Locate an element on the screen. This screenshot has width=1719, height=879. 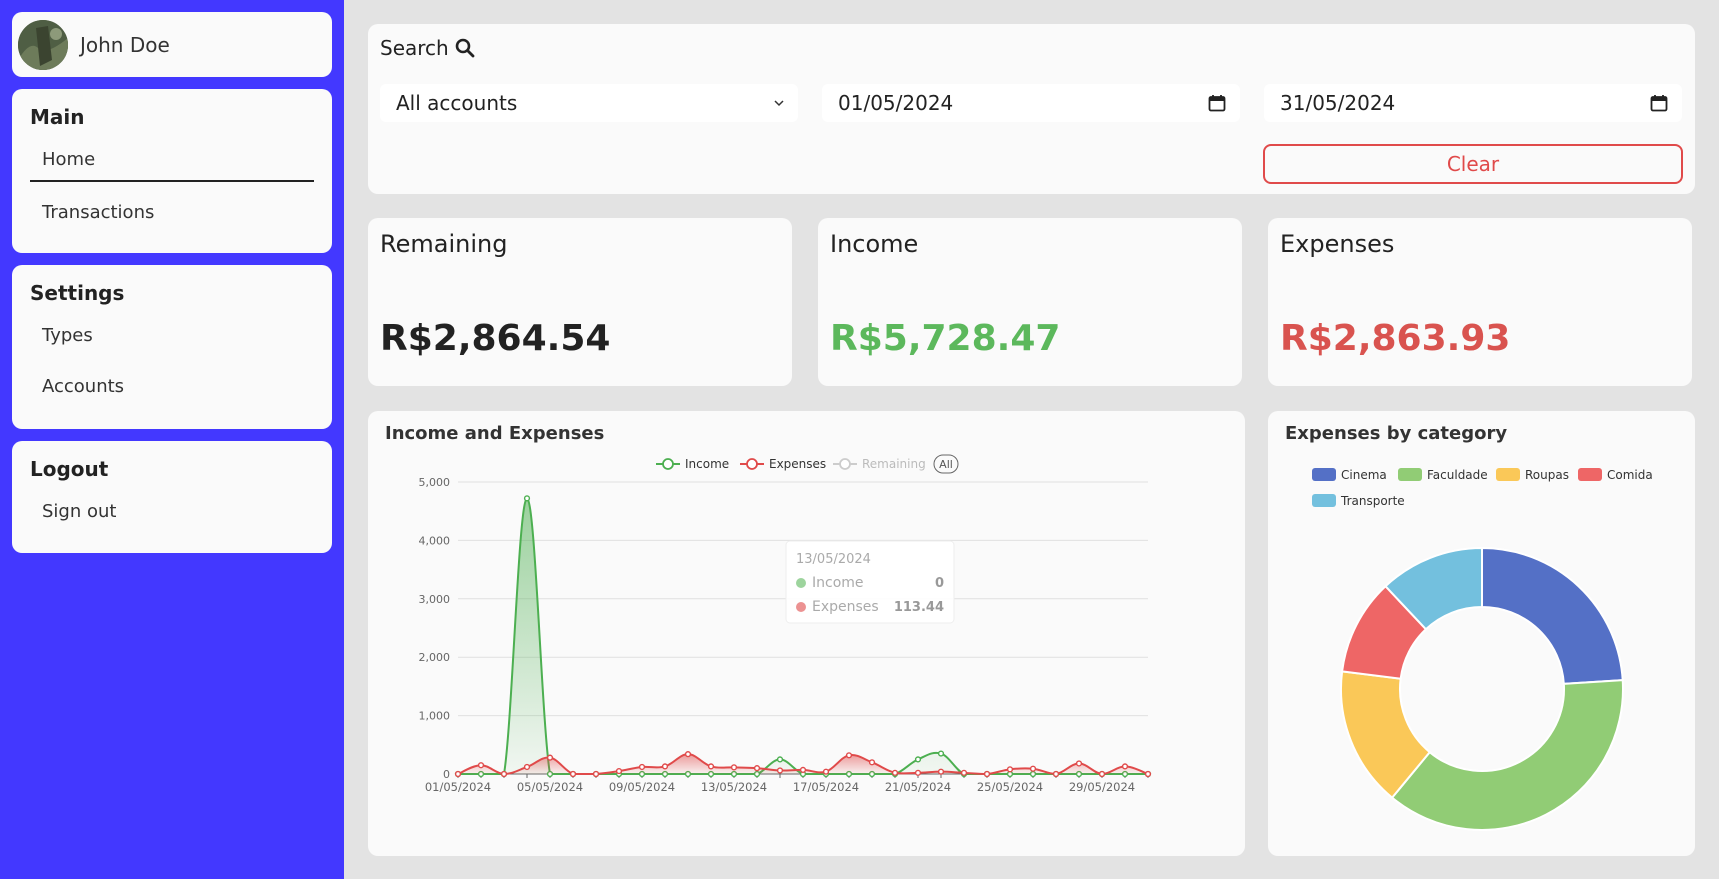
search-heading: Search is located at coordinates (427, 48).